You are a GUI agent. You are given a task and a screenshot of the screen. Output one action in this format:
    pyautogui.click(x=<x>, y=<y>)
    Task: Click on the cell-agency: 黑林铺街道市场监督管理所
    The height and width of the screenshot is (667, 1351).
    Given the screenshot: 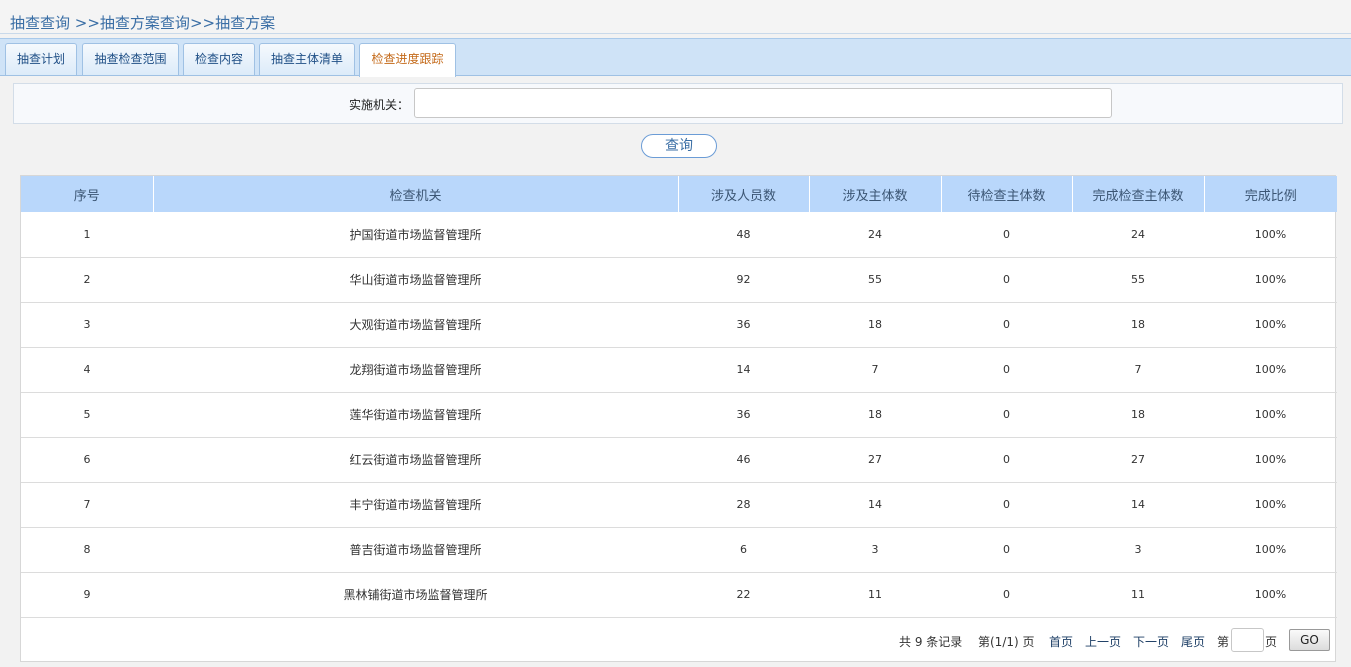 What is the action you would take?
    pyautogui.click(x=415, y=595)
    